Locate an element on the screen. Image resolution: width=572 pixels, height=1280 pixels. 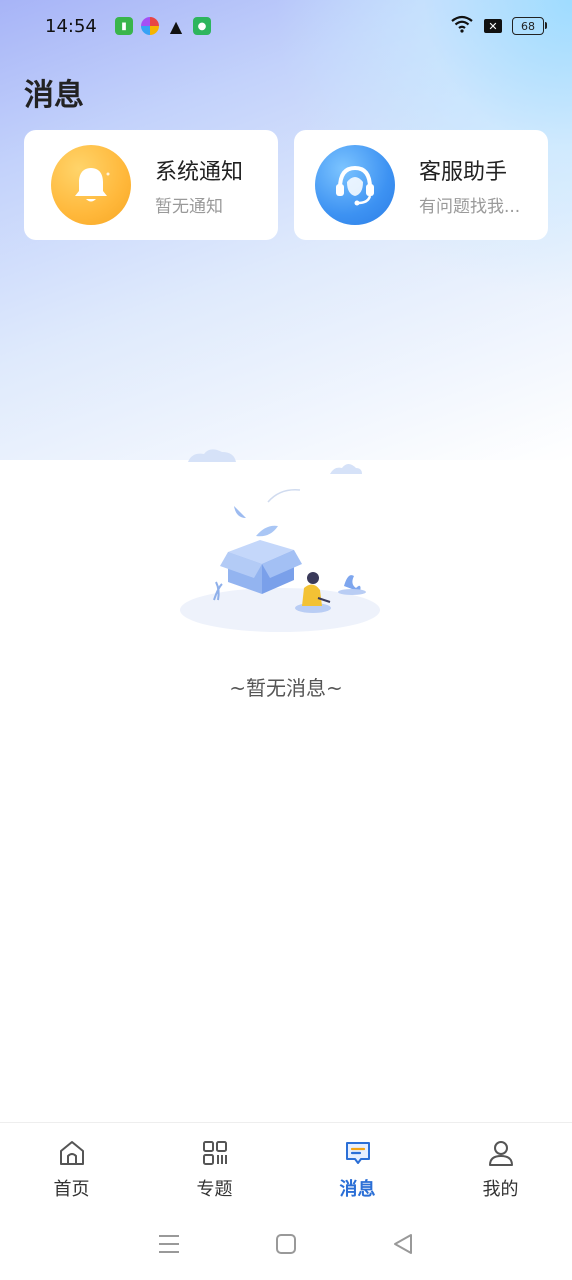
home-icon is located at coordinates (72, 1153).